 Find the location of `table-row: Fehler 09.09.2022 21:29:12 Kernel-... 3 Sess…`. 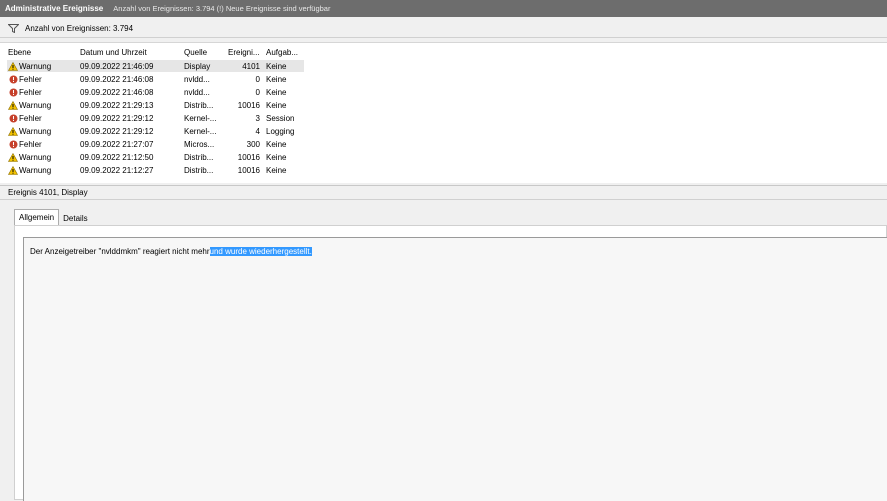

table-row: Fehler 09.09.2022 21:29:12 Kernel-... 3 Sess… is located at coordinates (443, 118).